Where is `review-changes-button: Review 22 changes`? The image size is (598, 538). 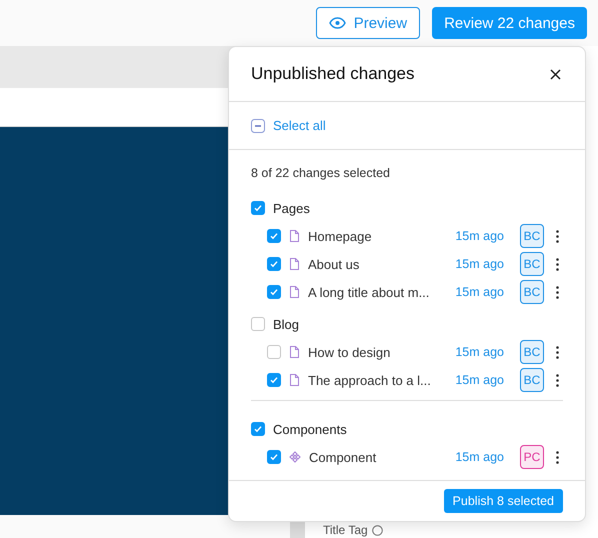 review-changes-button: Review 22 changes is located at coordinates (509, 23).